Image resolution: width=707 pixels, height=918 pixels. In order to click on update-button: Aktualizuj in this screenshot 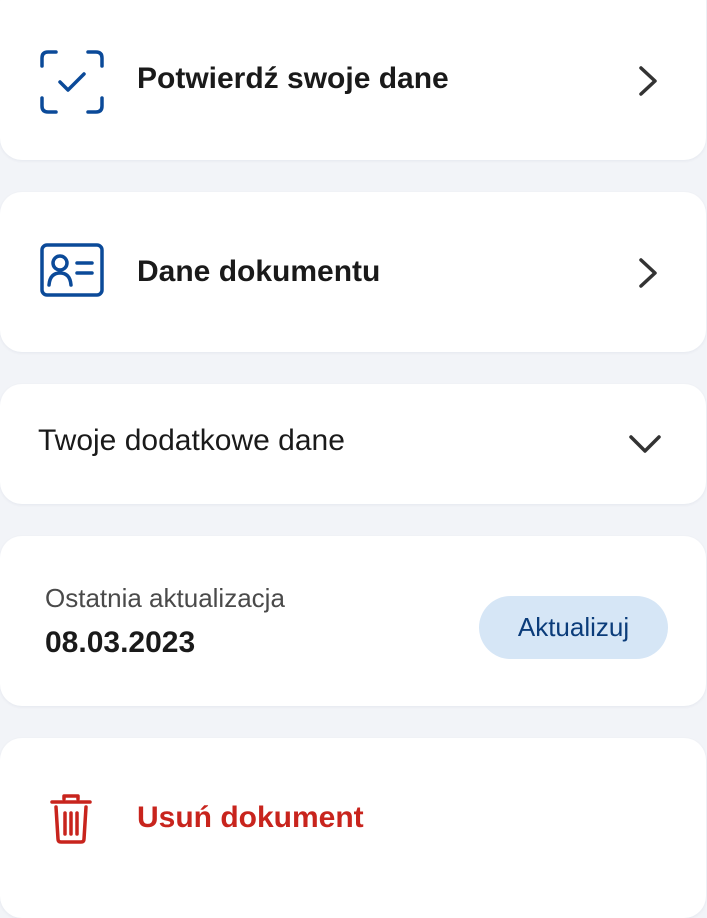, I will do `click(573, 627)`.